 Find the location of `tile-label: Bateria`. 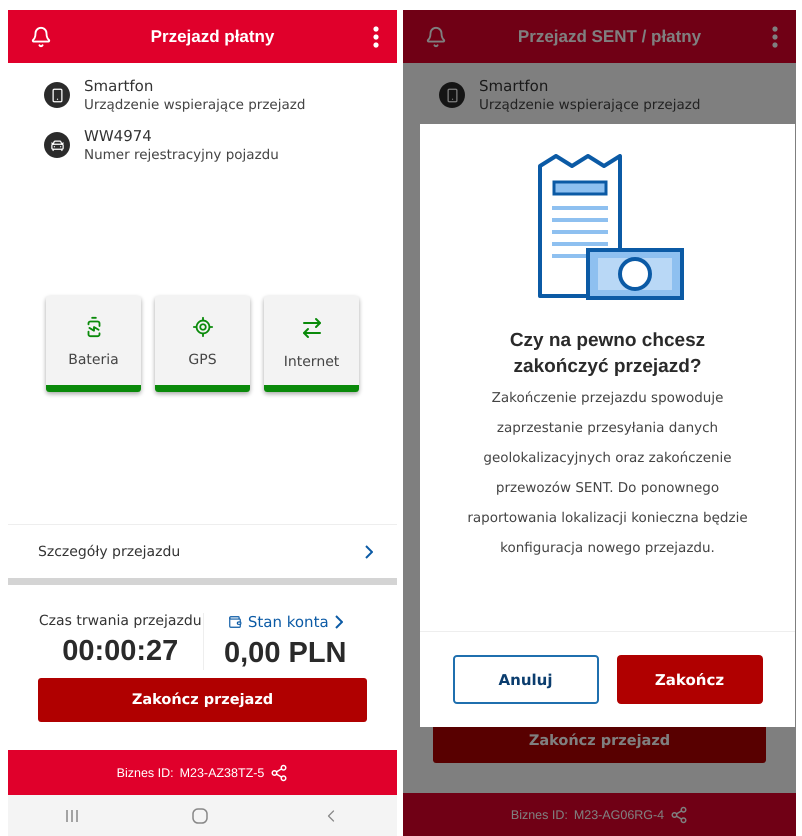

tile-label: Bateria is located at coordinates (93, 360).